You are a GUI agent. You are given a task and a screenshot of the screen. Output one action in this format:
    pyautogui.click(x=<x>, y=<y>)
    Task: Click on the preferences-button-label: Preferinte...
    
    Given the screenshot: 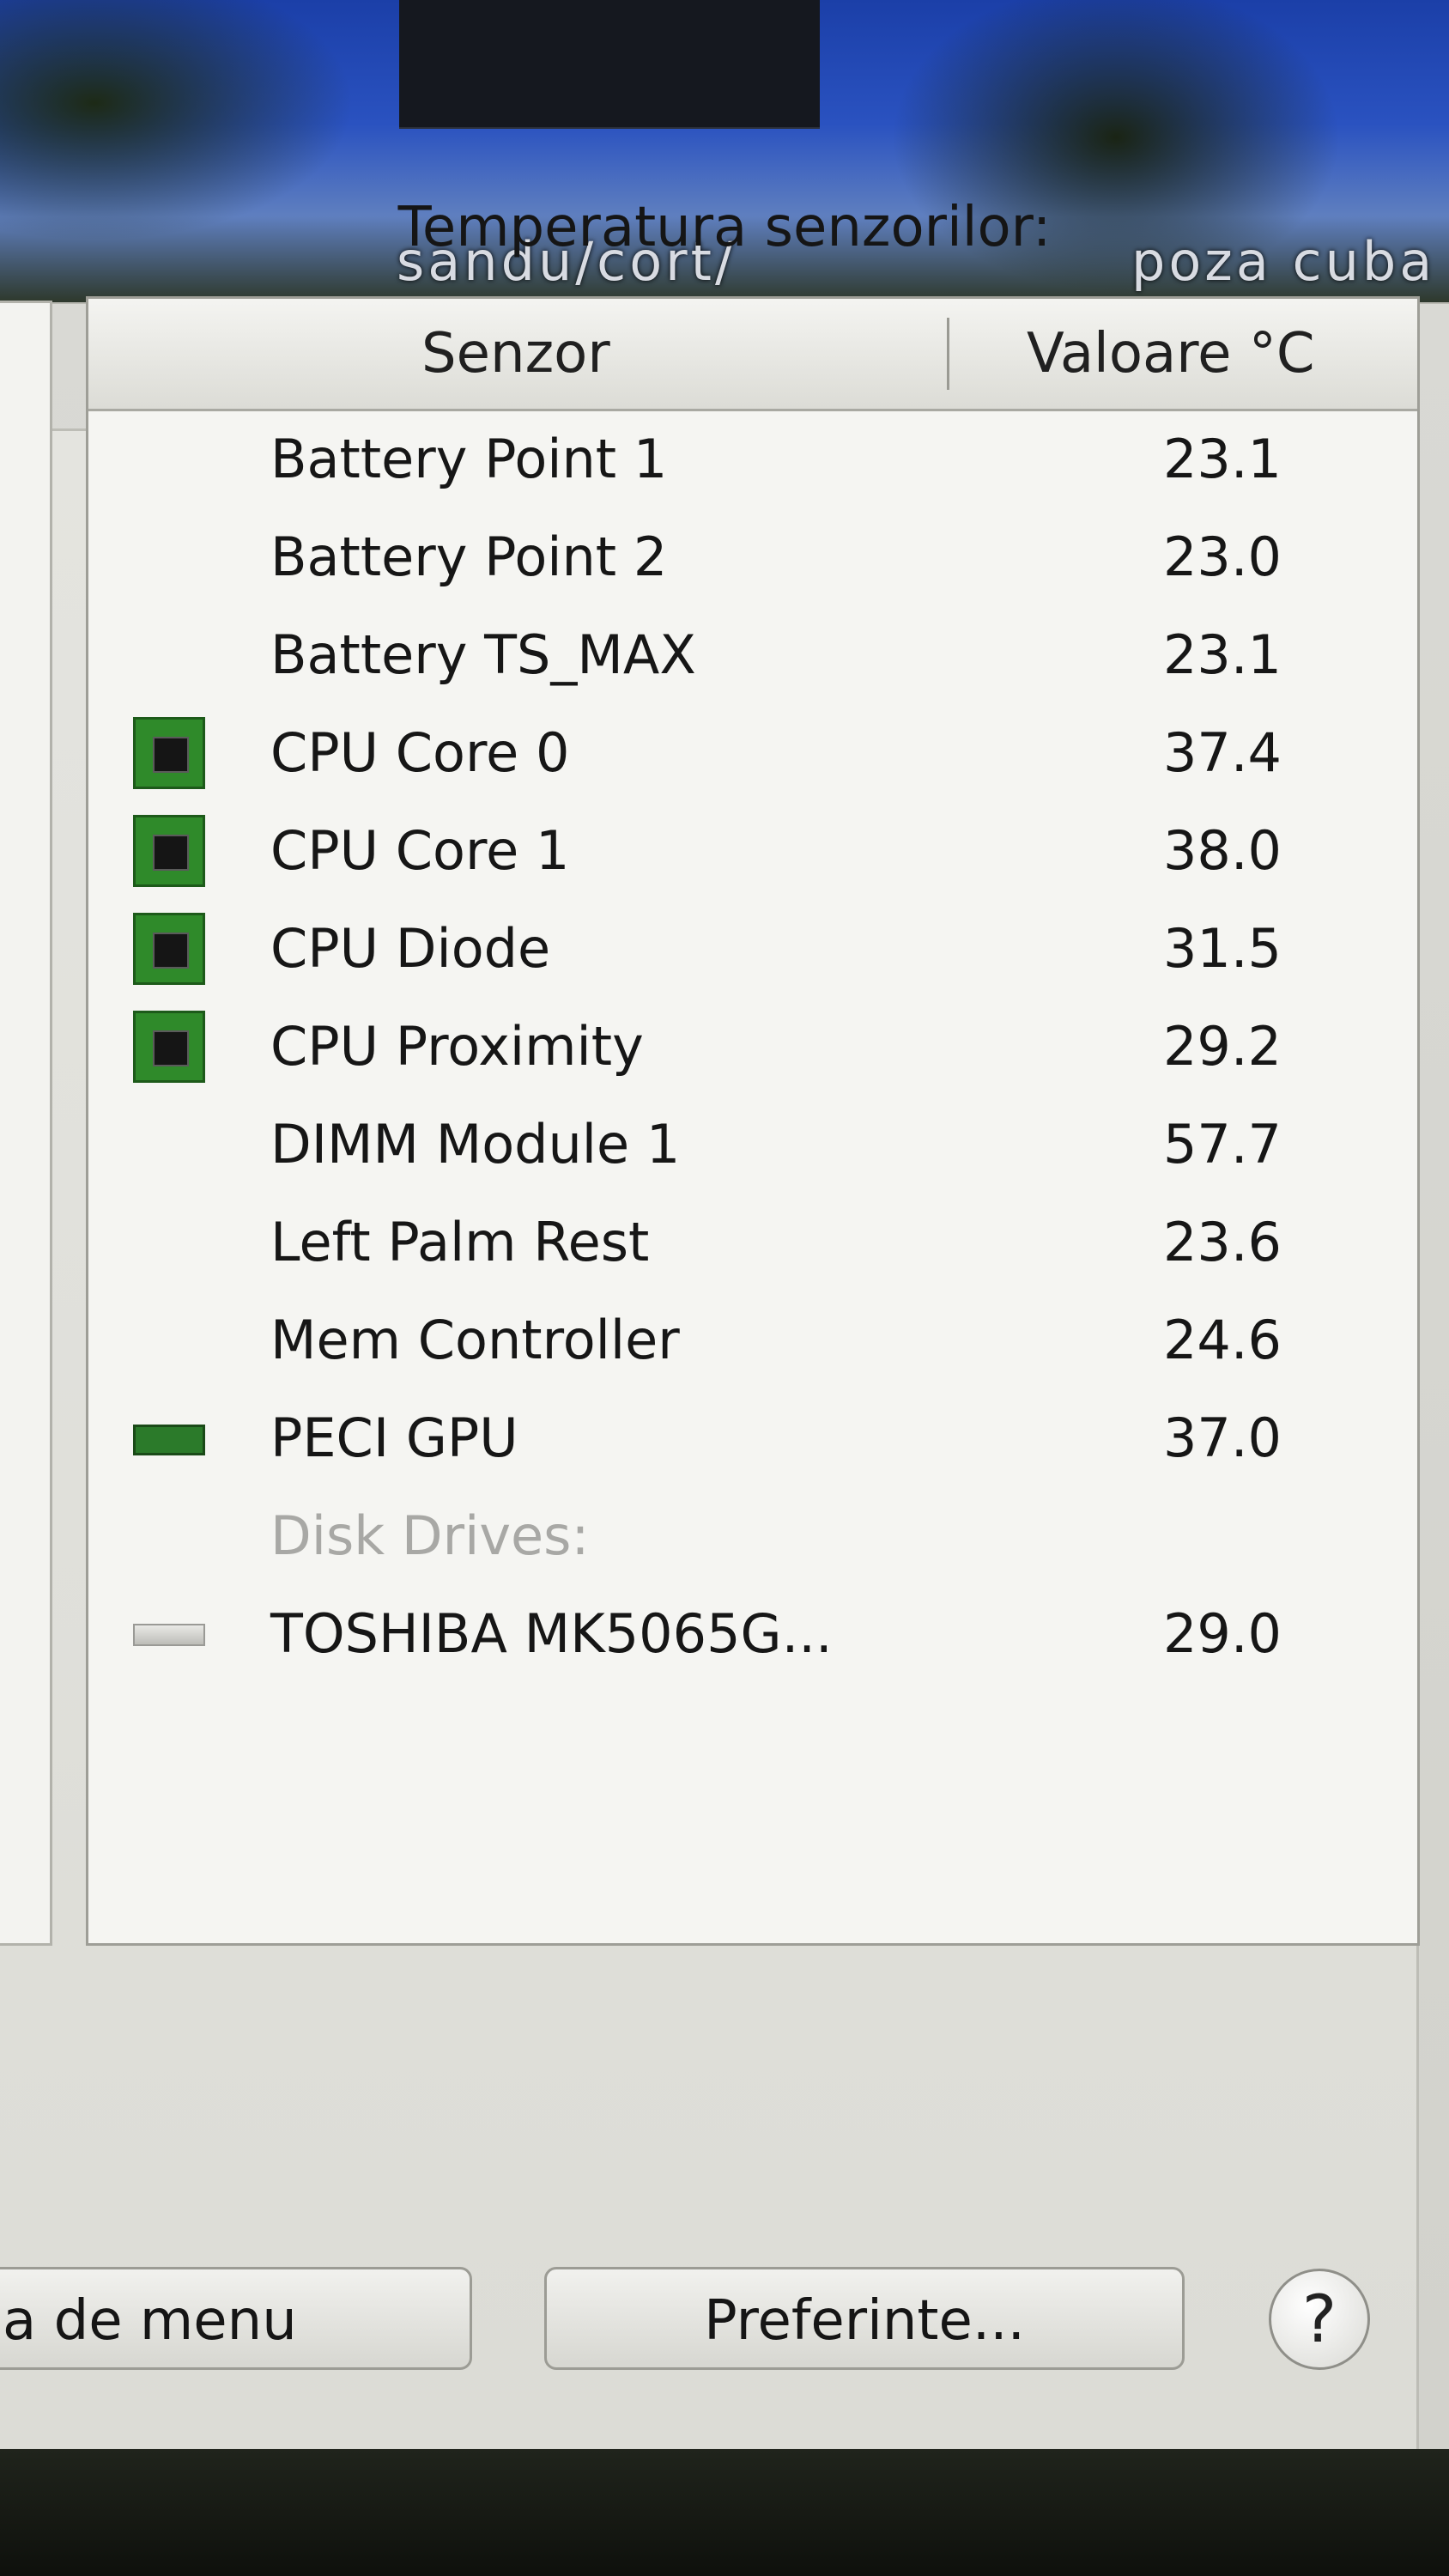 What is the action you would take?
    pyautogui.click(x=864, y=2321)
    